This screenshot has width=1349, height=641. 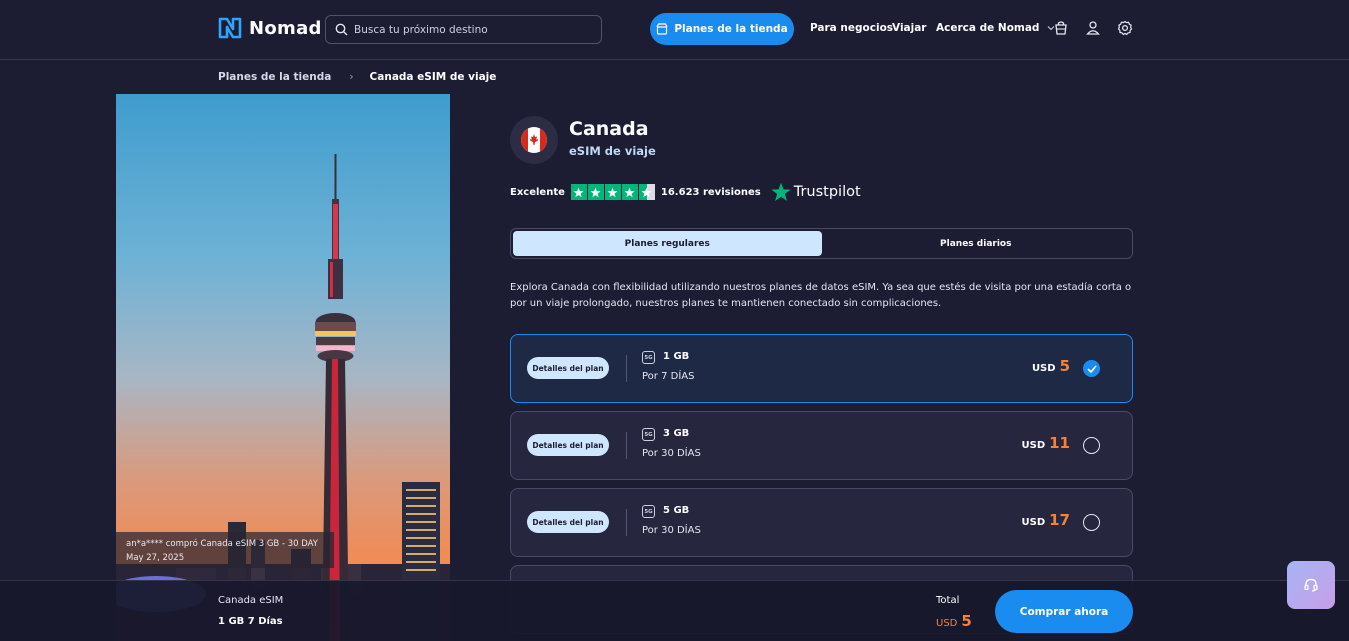 I want to click on headset-icon, so click(x=1311, y=585).